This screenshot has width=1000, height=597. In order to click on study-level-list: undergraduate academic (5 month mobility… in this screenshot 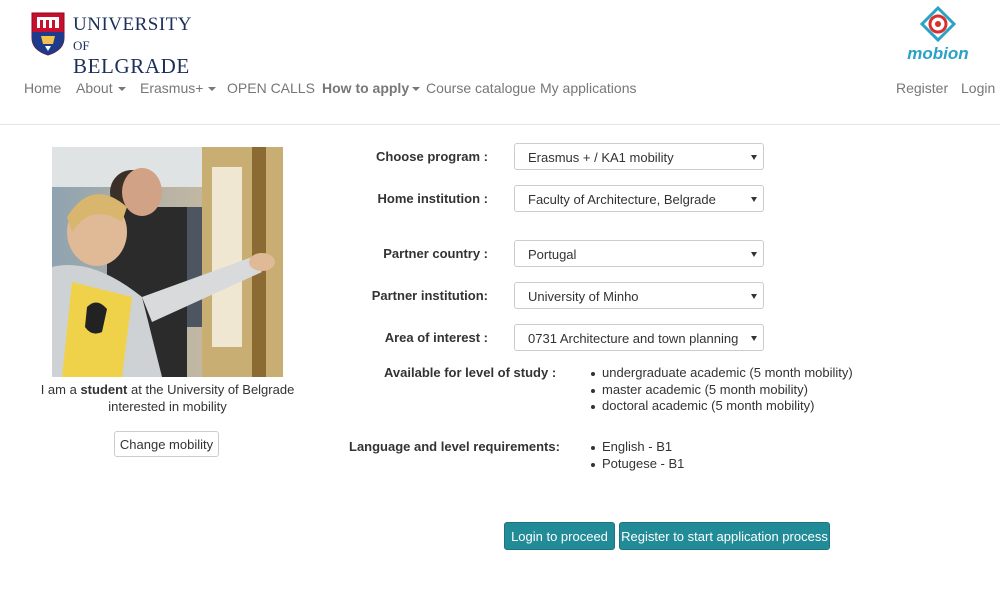, I will do `click(721, 390)`.